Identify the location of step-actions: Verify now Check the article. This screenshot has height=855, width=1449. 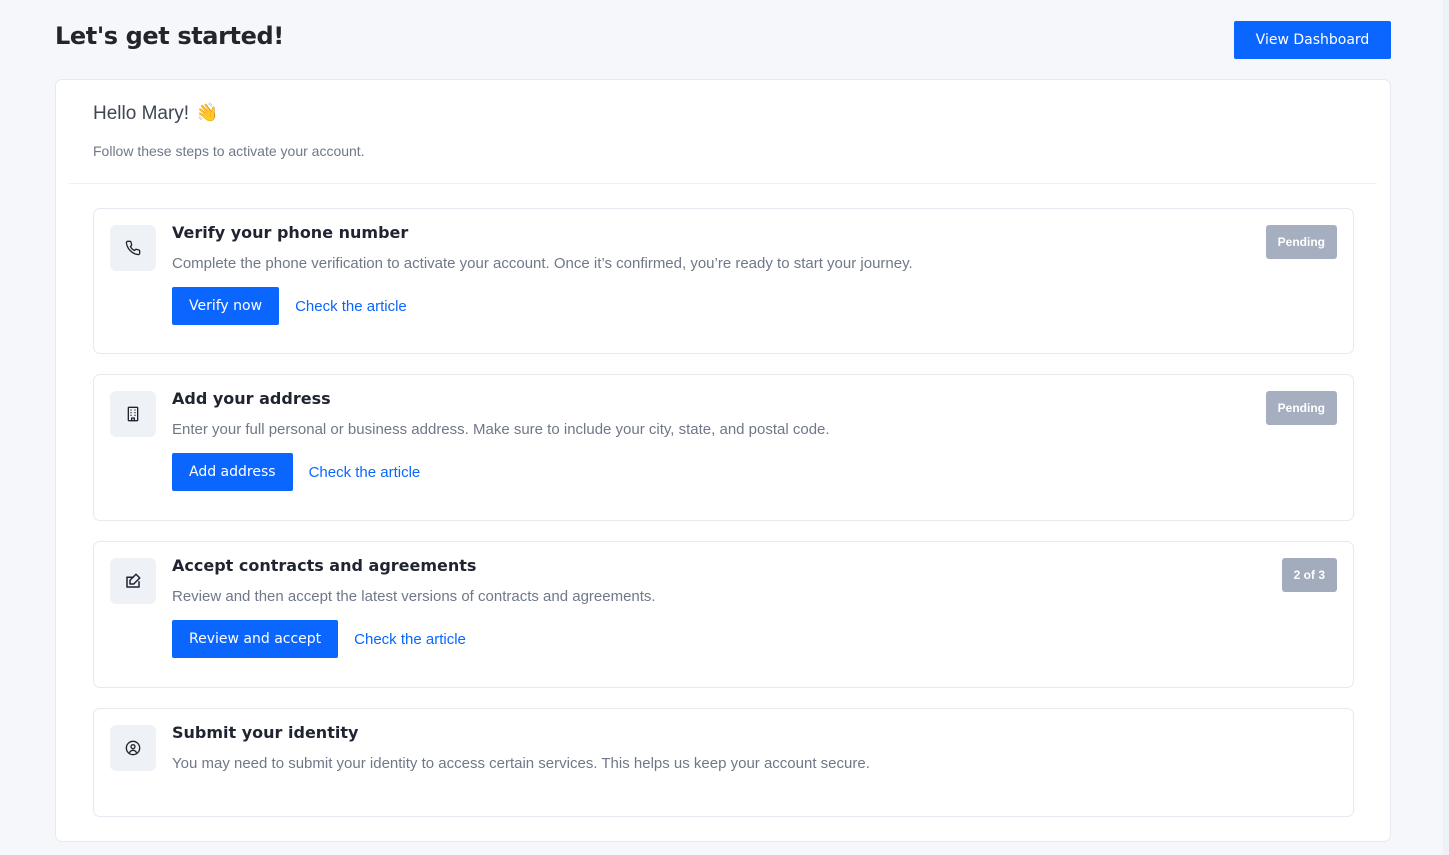
(289, 306).